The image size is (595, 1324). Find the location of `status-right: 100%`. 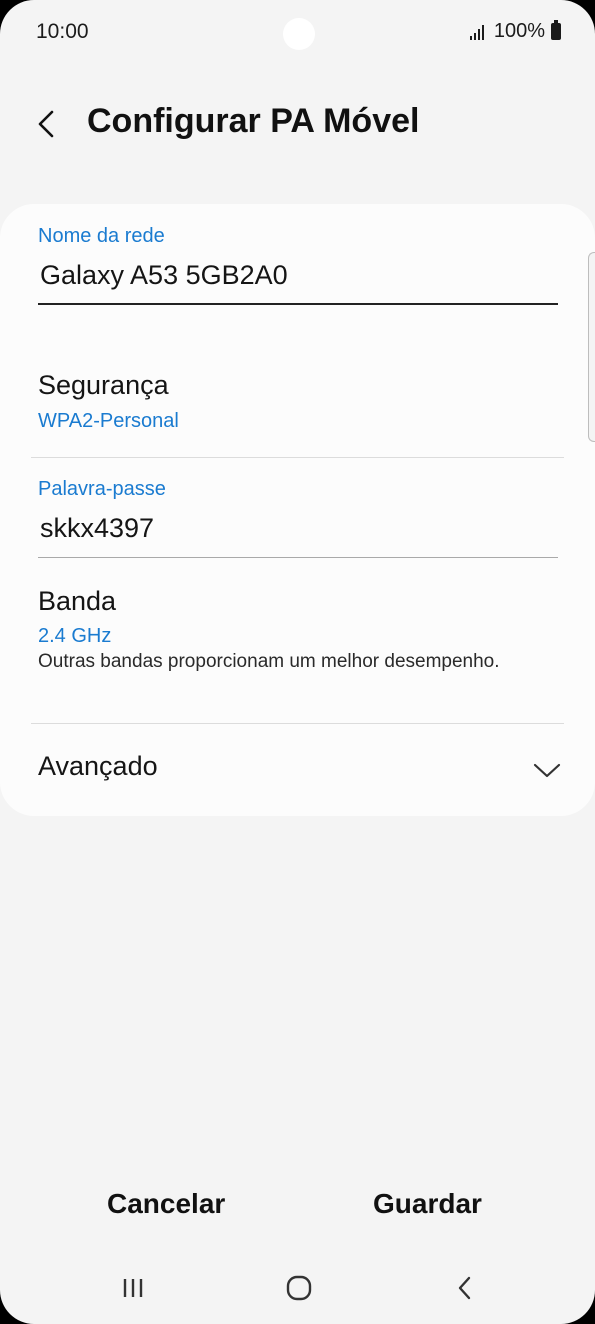

status-right: 100% is located at coordinates (515, 31).